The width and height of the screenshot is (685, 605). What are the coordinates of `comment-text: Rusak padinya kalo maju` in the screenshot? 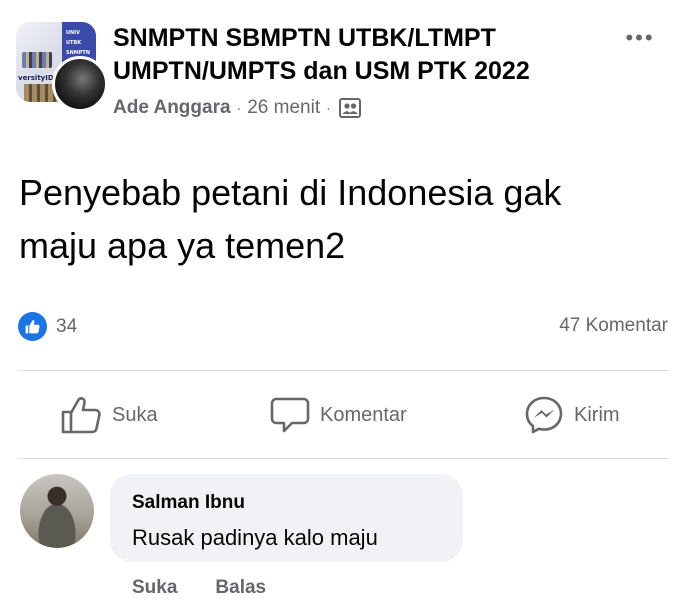 It's located at (255, 537).